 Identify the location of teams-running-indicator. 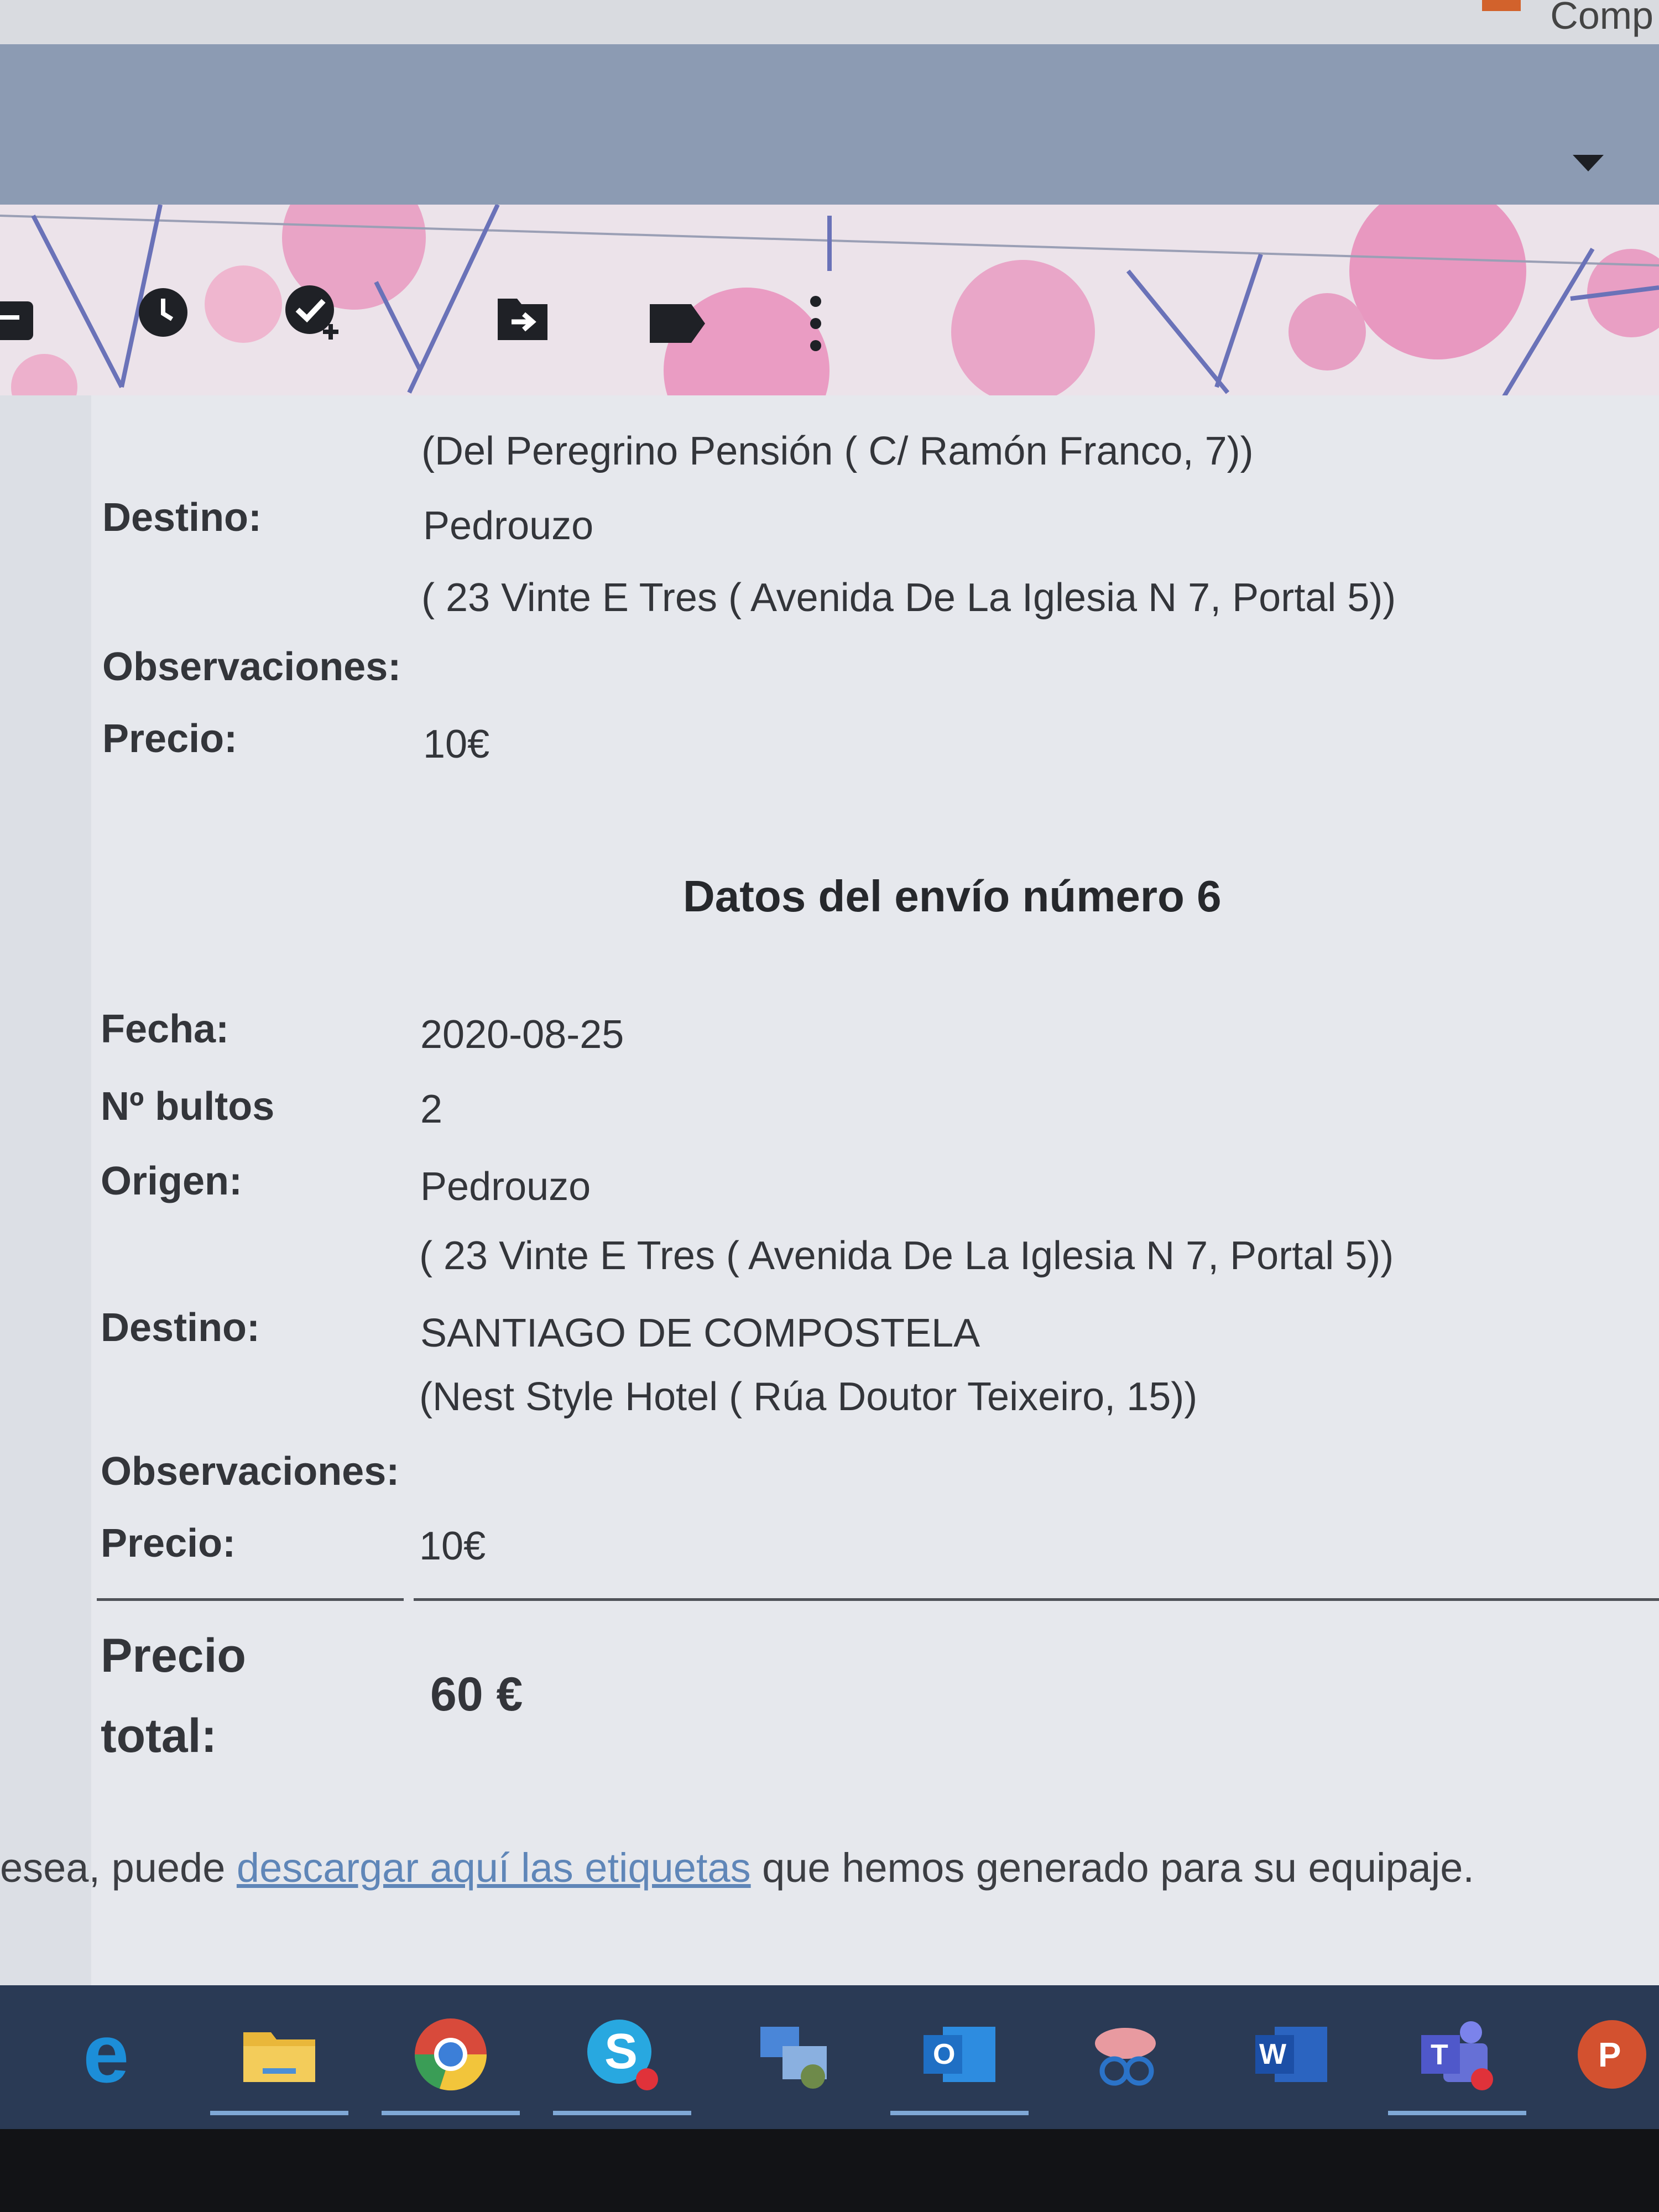
(1457, 2113).